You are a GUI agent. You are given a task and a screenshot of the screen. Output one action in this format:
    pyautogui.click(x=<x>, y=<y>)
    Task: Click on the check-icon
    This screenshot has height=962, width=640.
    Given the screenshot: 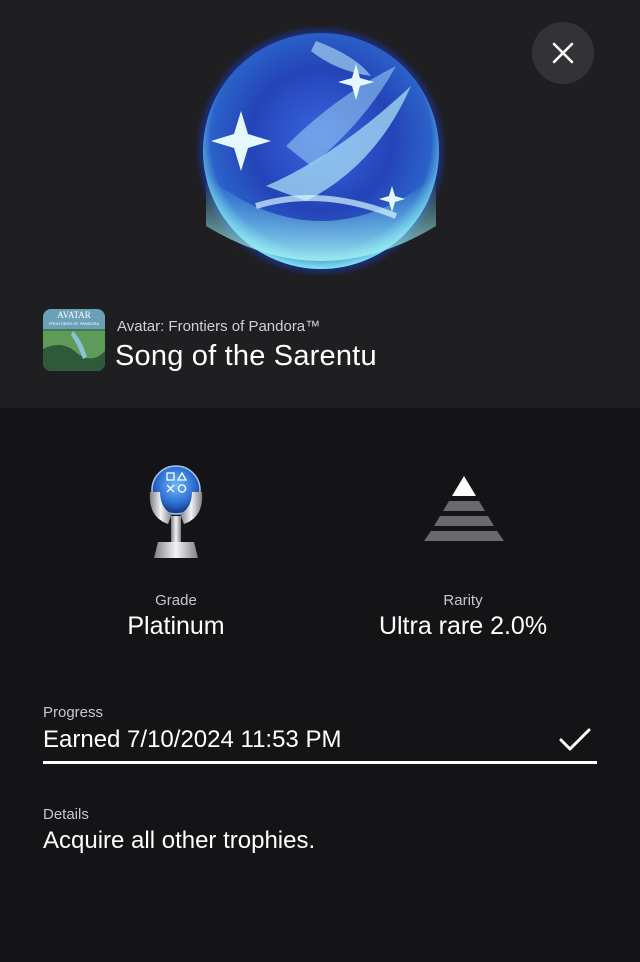 What is the action you would take?
    pyautogui.click(x=575, y=739)
    